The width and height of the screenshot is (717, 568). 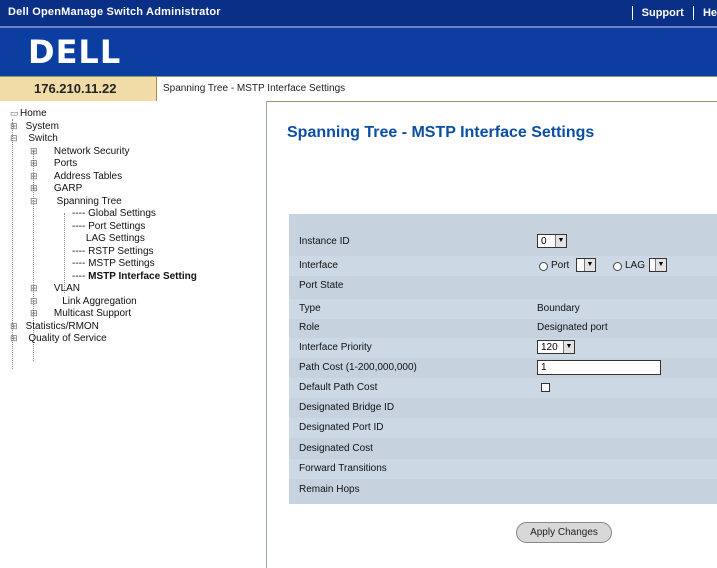 What do you see at coordinates (254, 88) in the screenshot?
I see `breadcrumb: Spanning Tree - MSTP Interface Settings` at bounding box center [254, 88].